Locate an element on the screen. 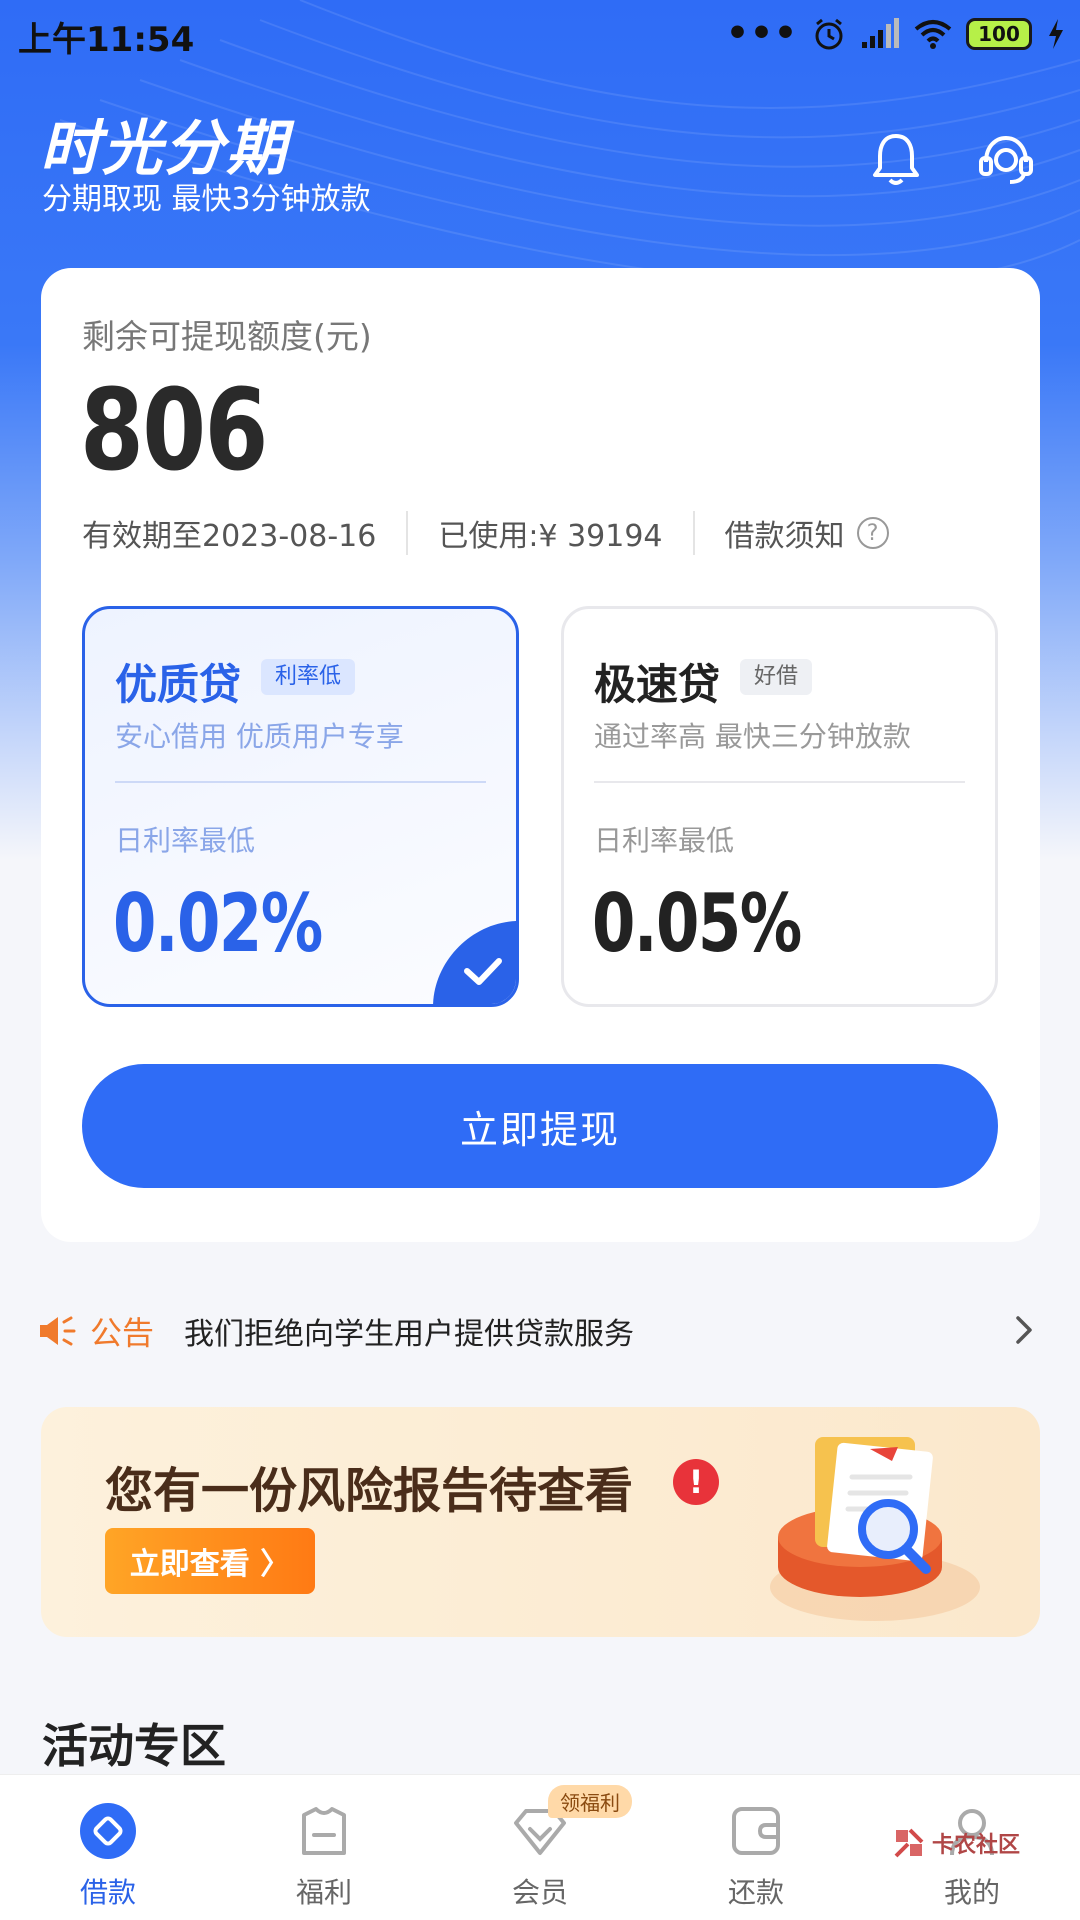  loan-option-rate: 0.02% is located at coordinates (218, 923).